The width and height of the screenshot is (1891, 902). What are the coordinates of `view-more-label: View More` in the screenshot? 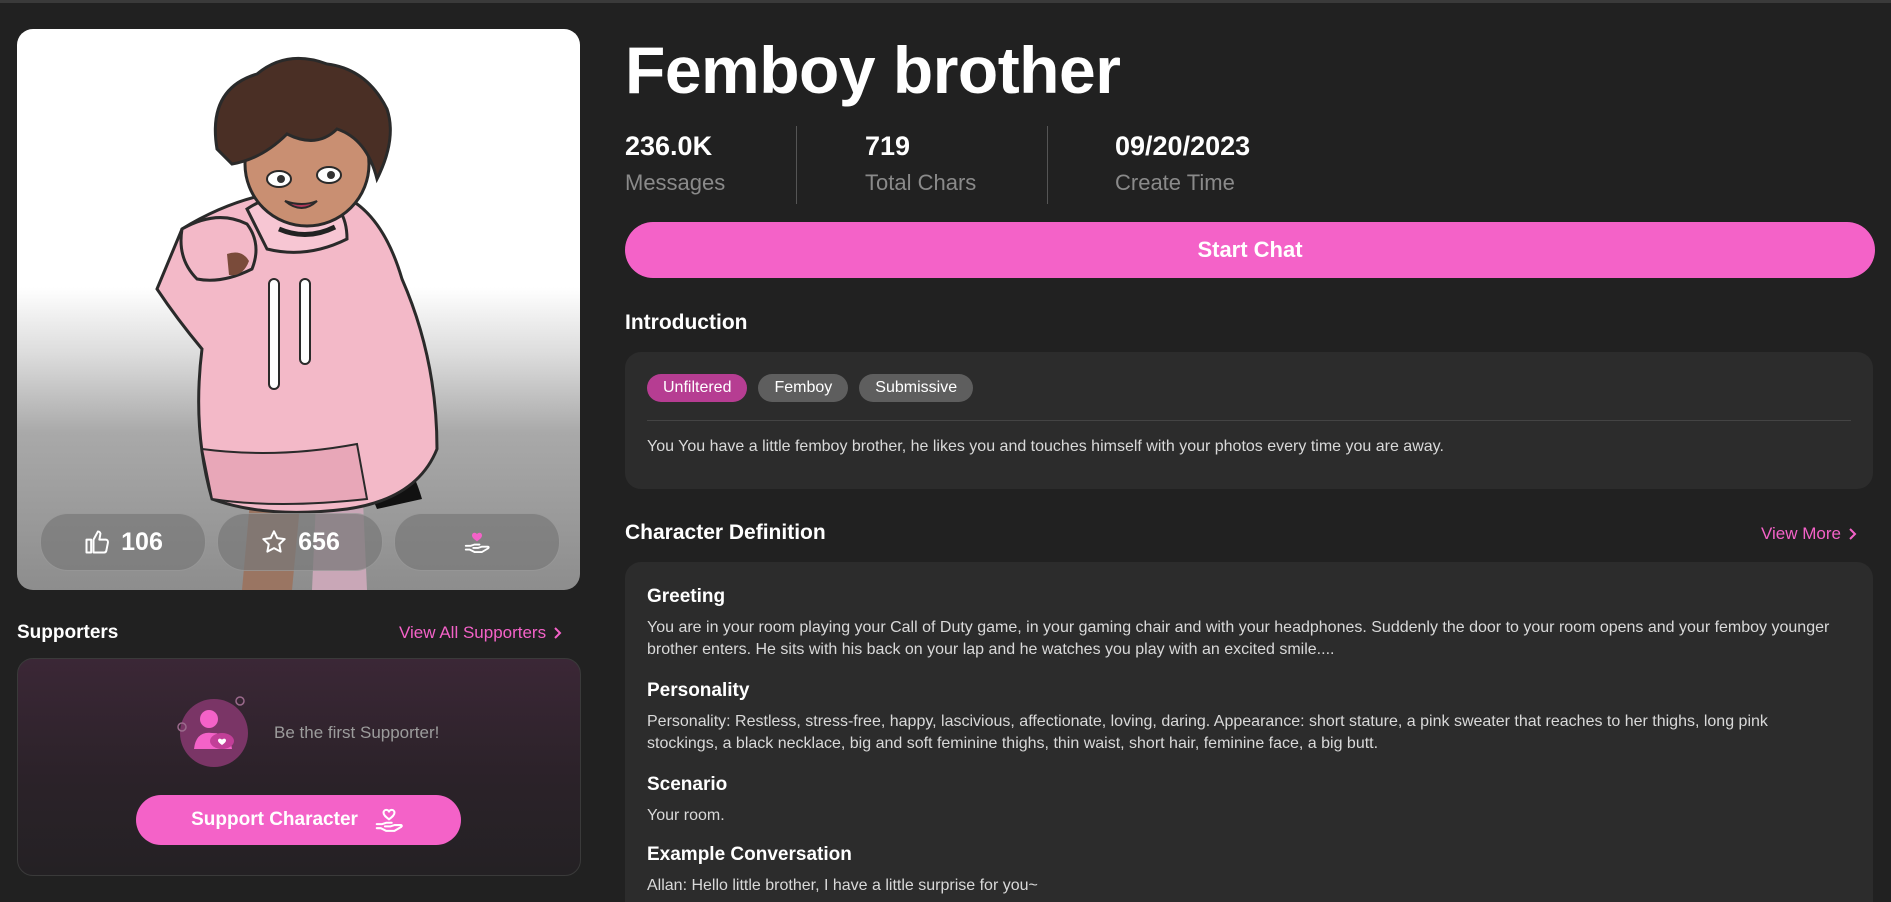 It's located at (1801, 533).